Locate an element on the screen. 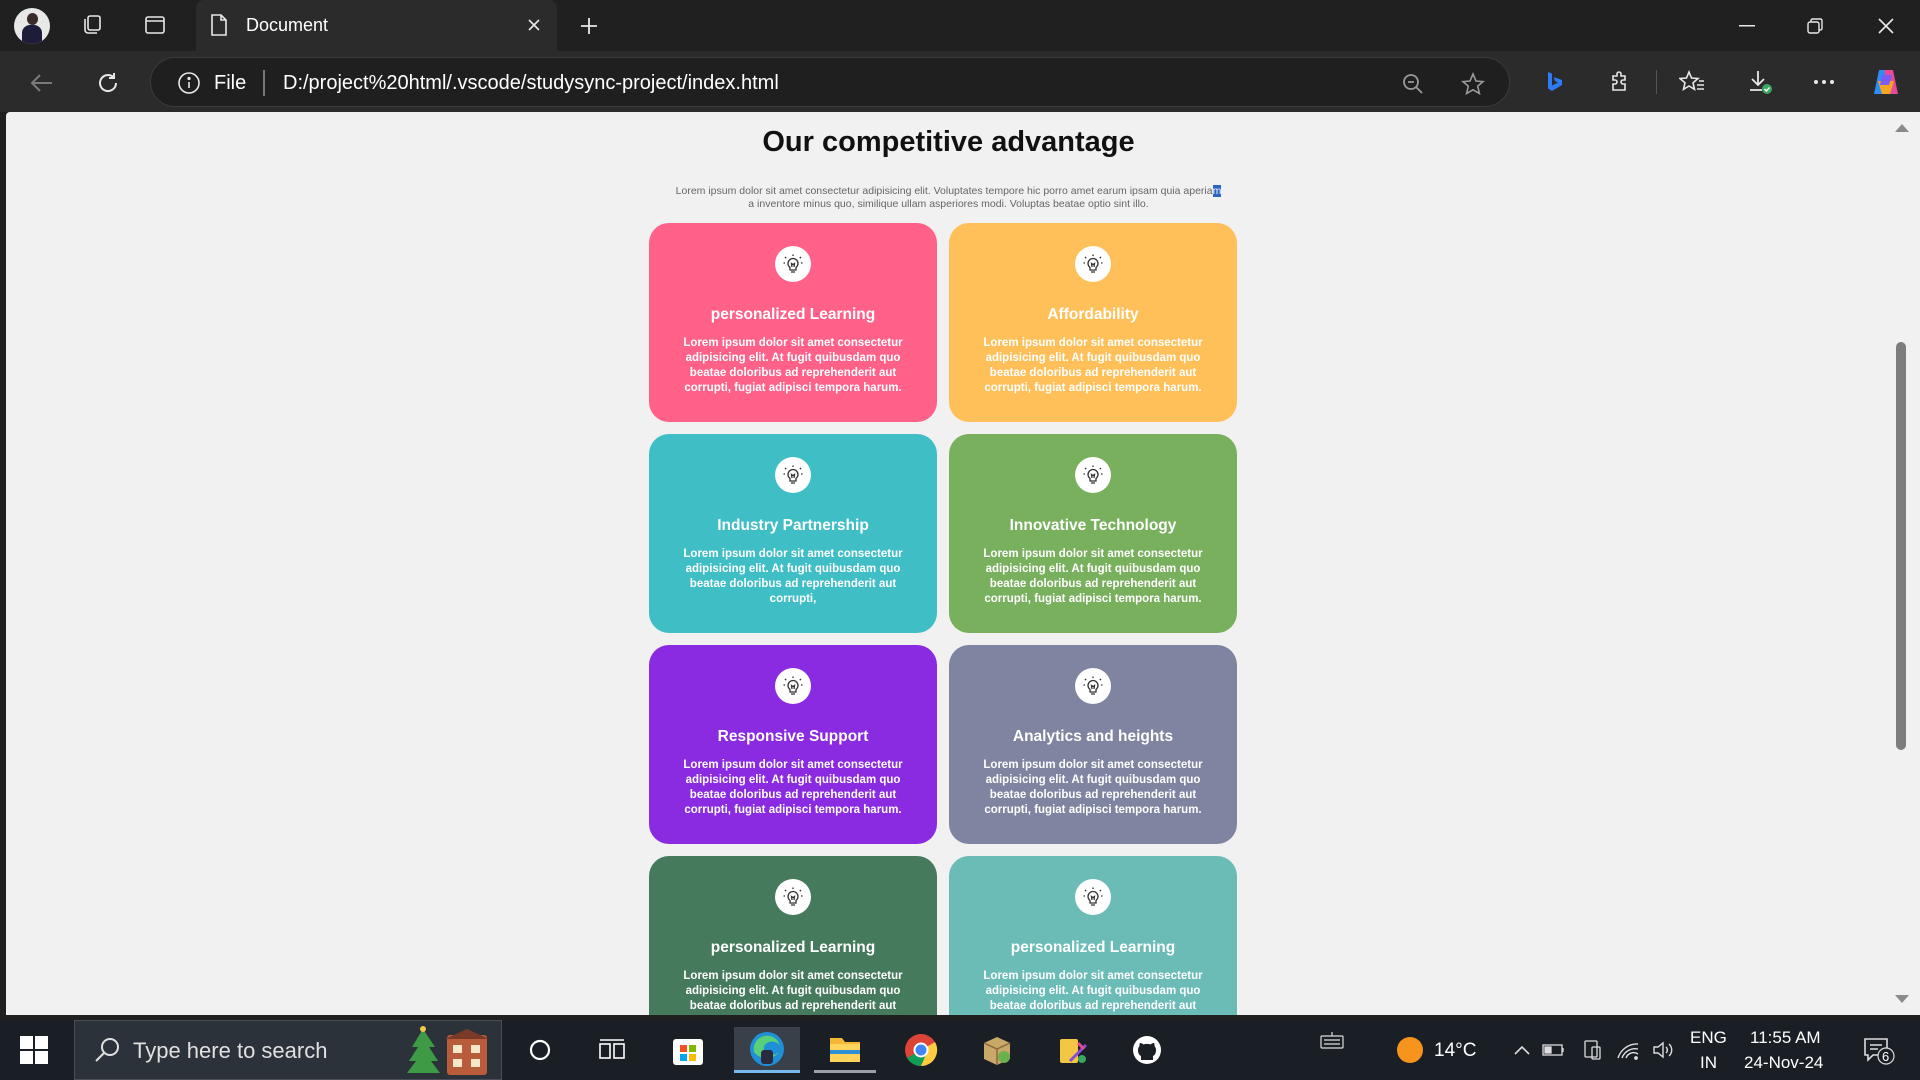  region-label: IN is located at coordinates (1708, 1063).